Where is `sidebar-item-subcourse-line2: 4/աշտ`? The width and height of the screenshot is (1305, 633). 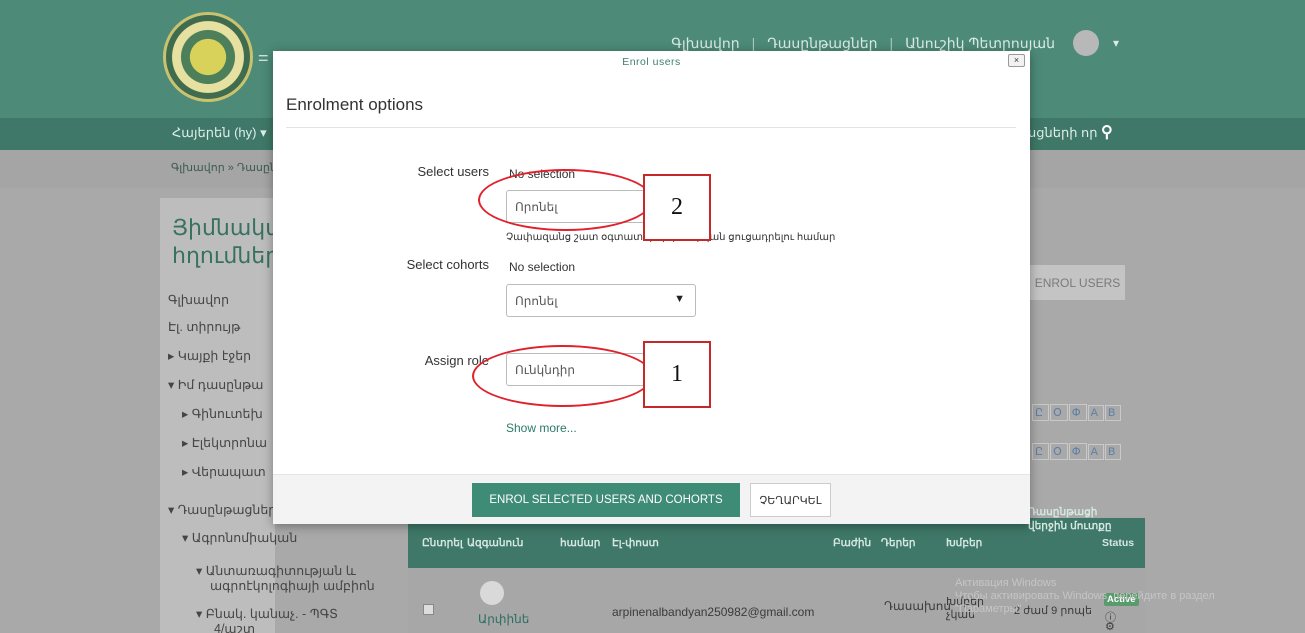
sidebar-item-subcourse-line2: 4/աշտ is located at coordinates (235, 627).